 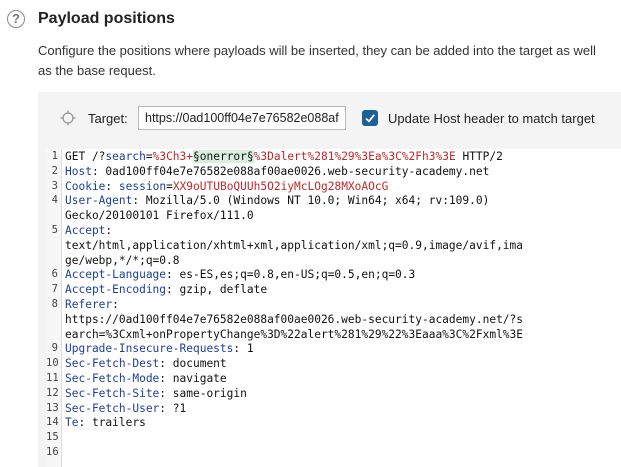 I want to click on request-token: %3Ch3+, so click(x=173, y=156).